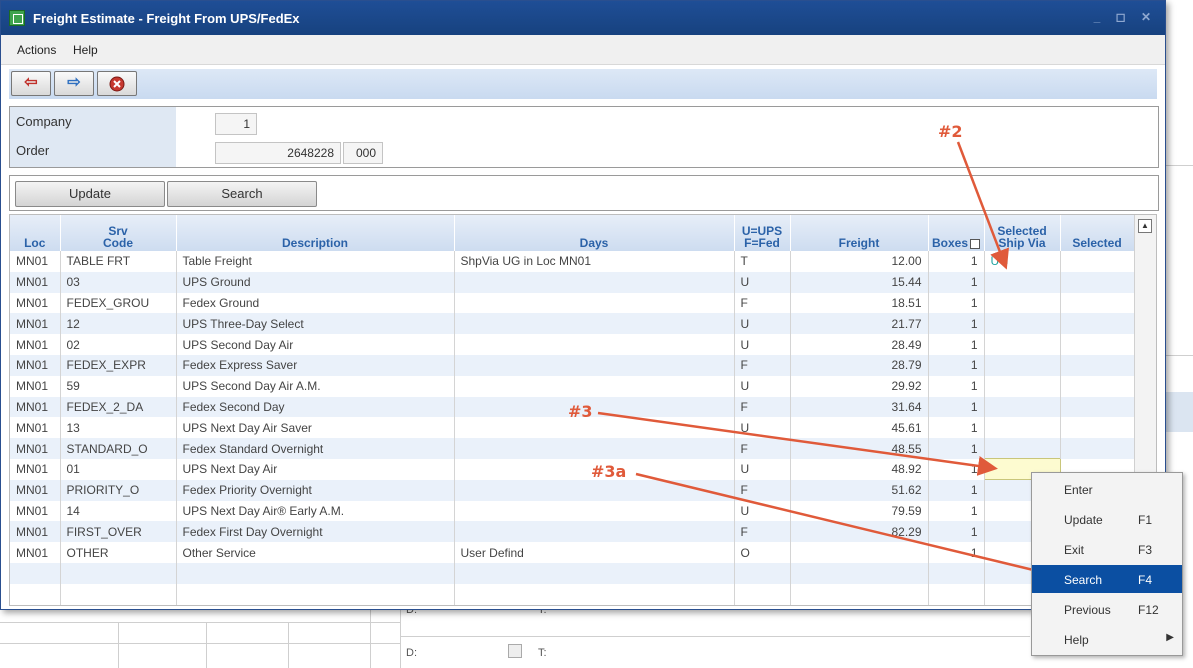  Describe the element at coordinates (1148, 610) in the screenshot. I see `context-menu-shortcut: F12` at that location.